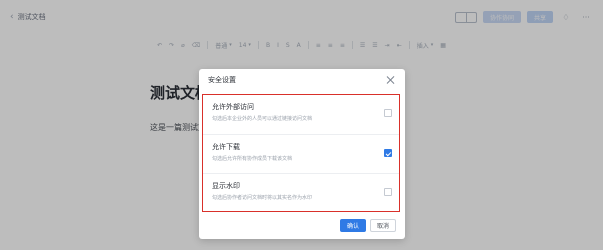 This screenshot has width=603, height=250. What do you see at coordinates (388, 113) in the screenshot?
I see `external-access-checkbox` at bounding box center [388, 113].